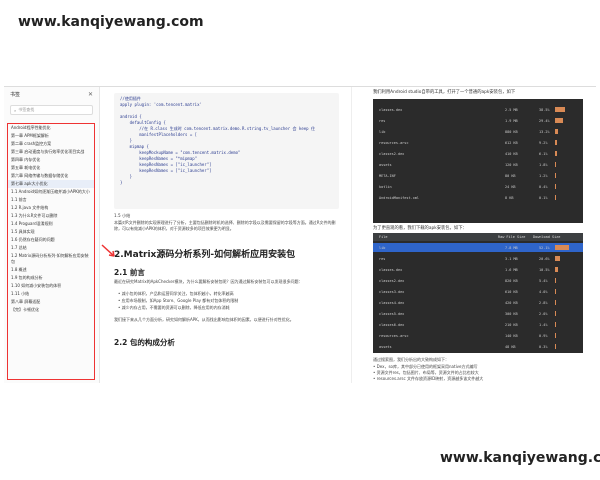 This screenshot has height=480, width=600. I want to click on file-size: 300 KB, so click(511, 313).